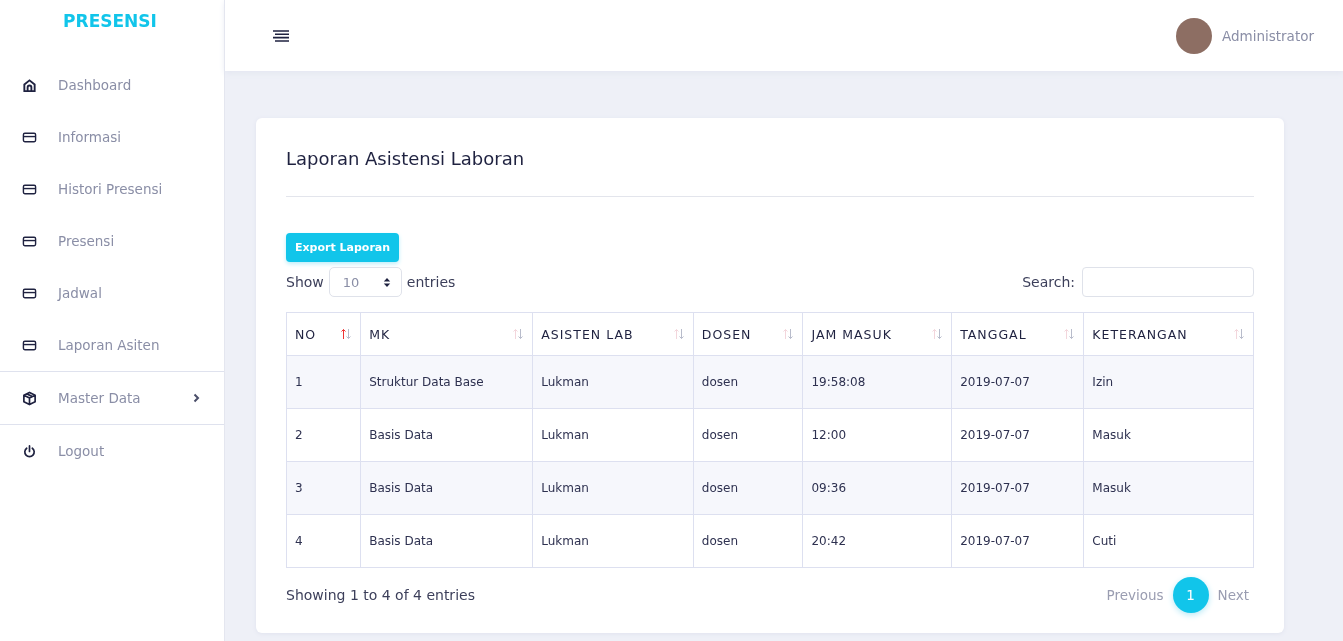 This screenshot has height=641, width=1343. What do you see at coordinates (877, 488) in the screenshot?
I see `table-cell: 09:36` at bounding box center [877, 488].